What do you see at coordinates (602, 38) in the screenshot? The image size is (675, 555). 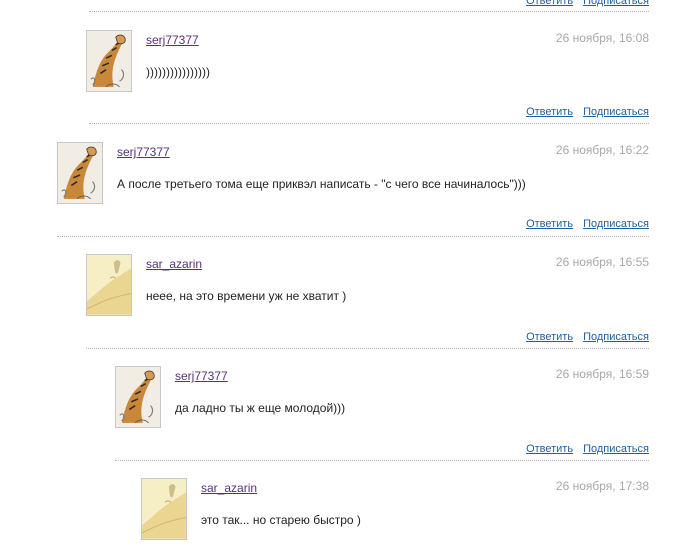 I see `comment-date: 26 ноября, 16:08` at bounding box center [602, 38].